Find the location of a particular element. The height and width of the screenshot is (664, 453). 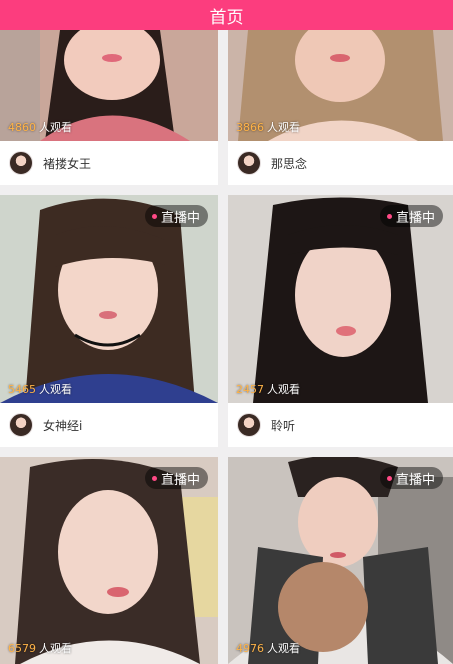

viewer-count: 3866 人观看 is located at coordinates (268, 127).